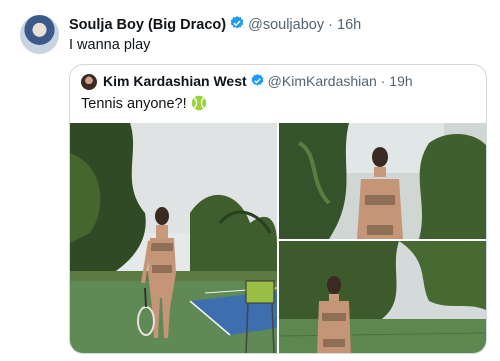 Image resolution: width=500 pixels, height=361 pixels. What do you see at coordinates (199, 105) in the screenshot?
I see `tennis-ball-icon` at bounding box center [199, 105].